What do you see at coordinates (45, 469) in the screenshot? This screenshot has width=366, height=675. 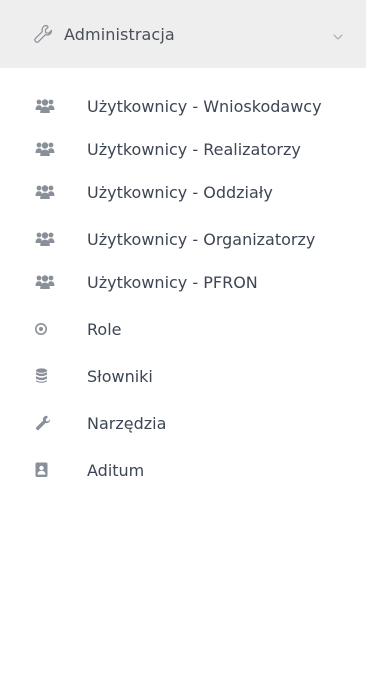 I see `id-badge-icon` at bounding box center [45, 469].